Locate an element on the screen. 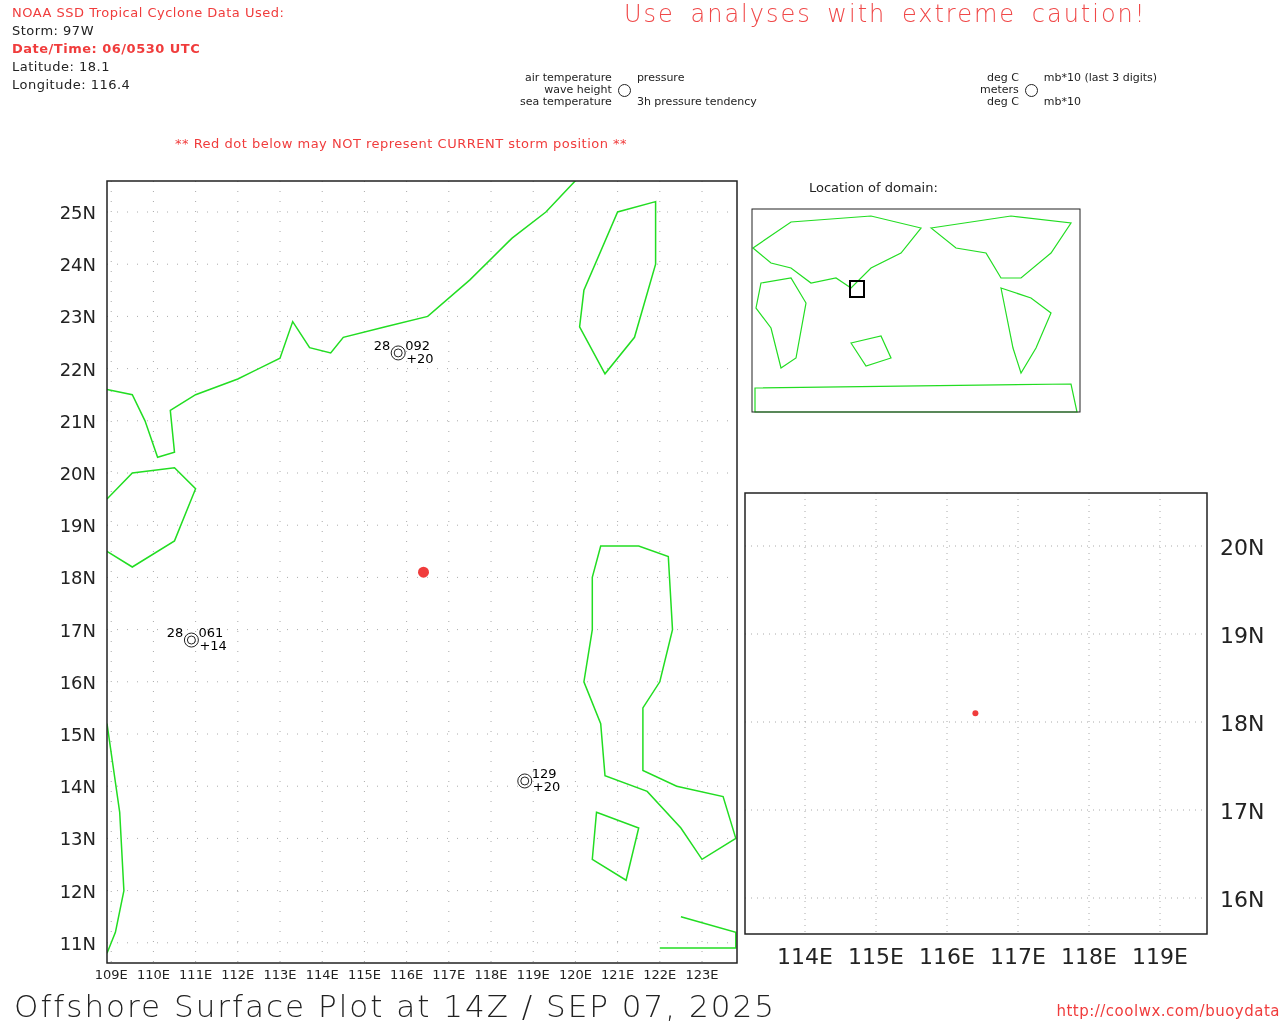 This screenshot has height=1024, width=1280. legend-label: wave height is located at coordinates (577, 90).